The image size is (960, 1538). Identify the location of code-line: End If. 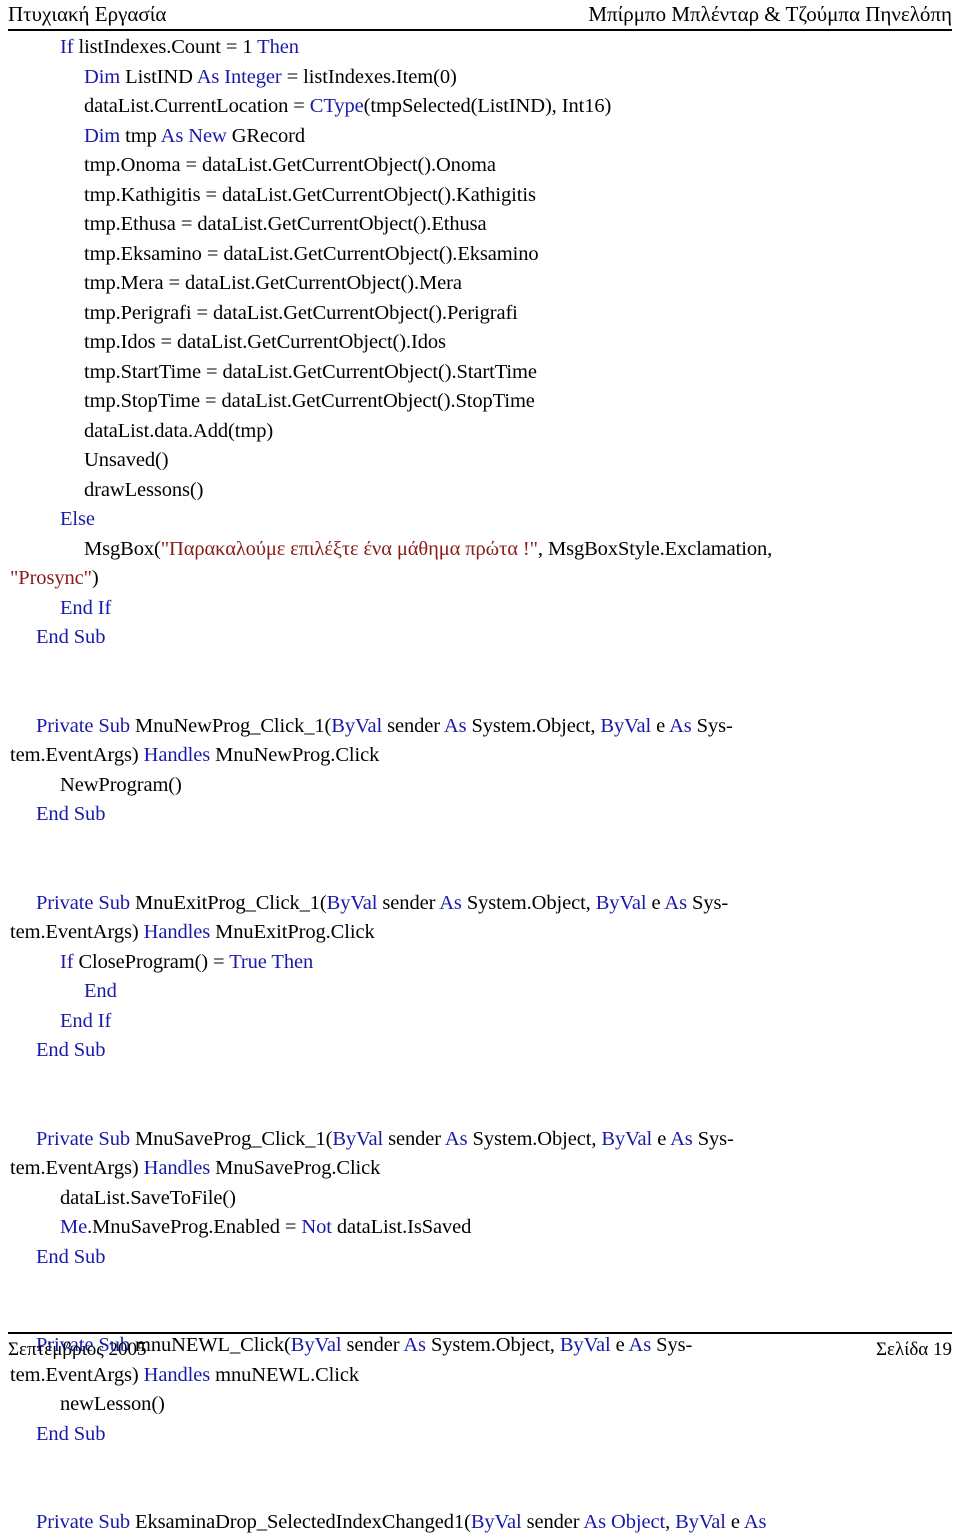
(480, 1022).